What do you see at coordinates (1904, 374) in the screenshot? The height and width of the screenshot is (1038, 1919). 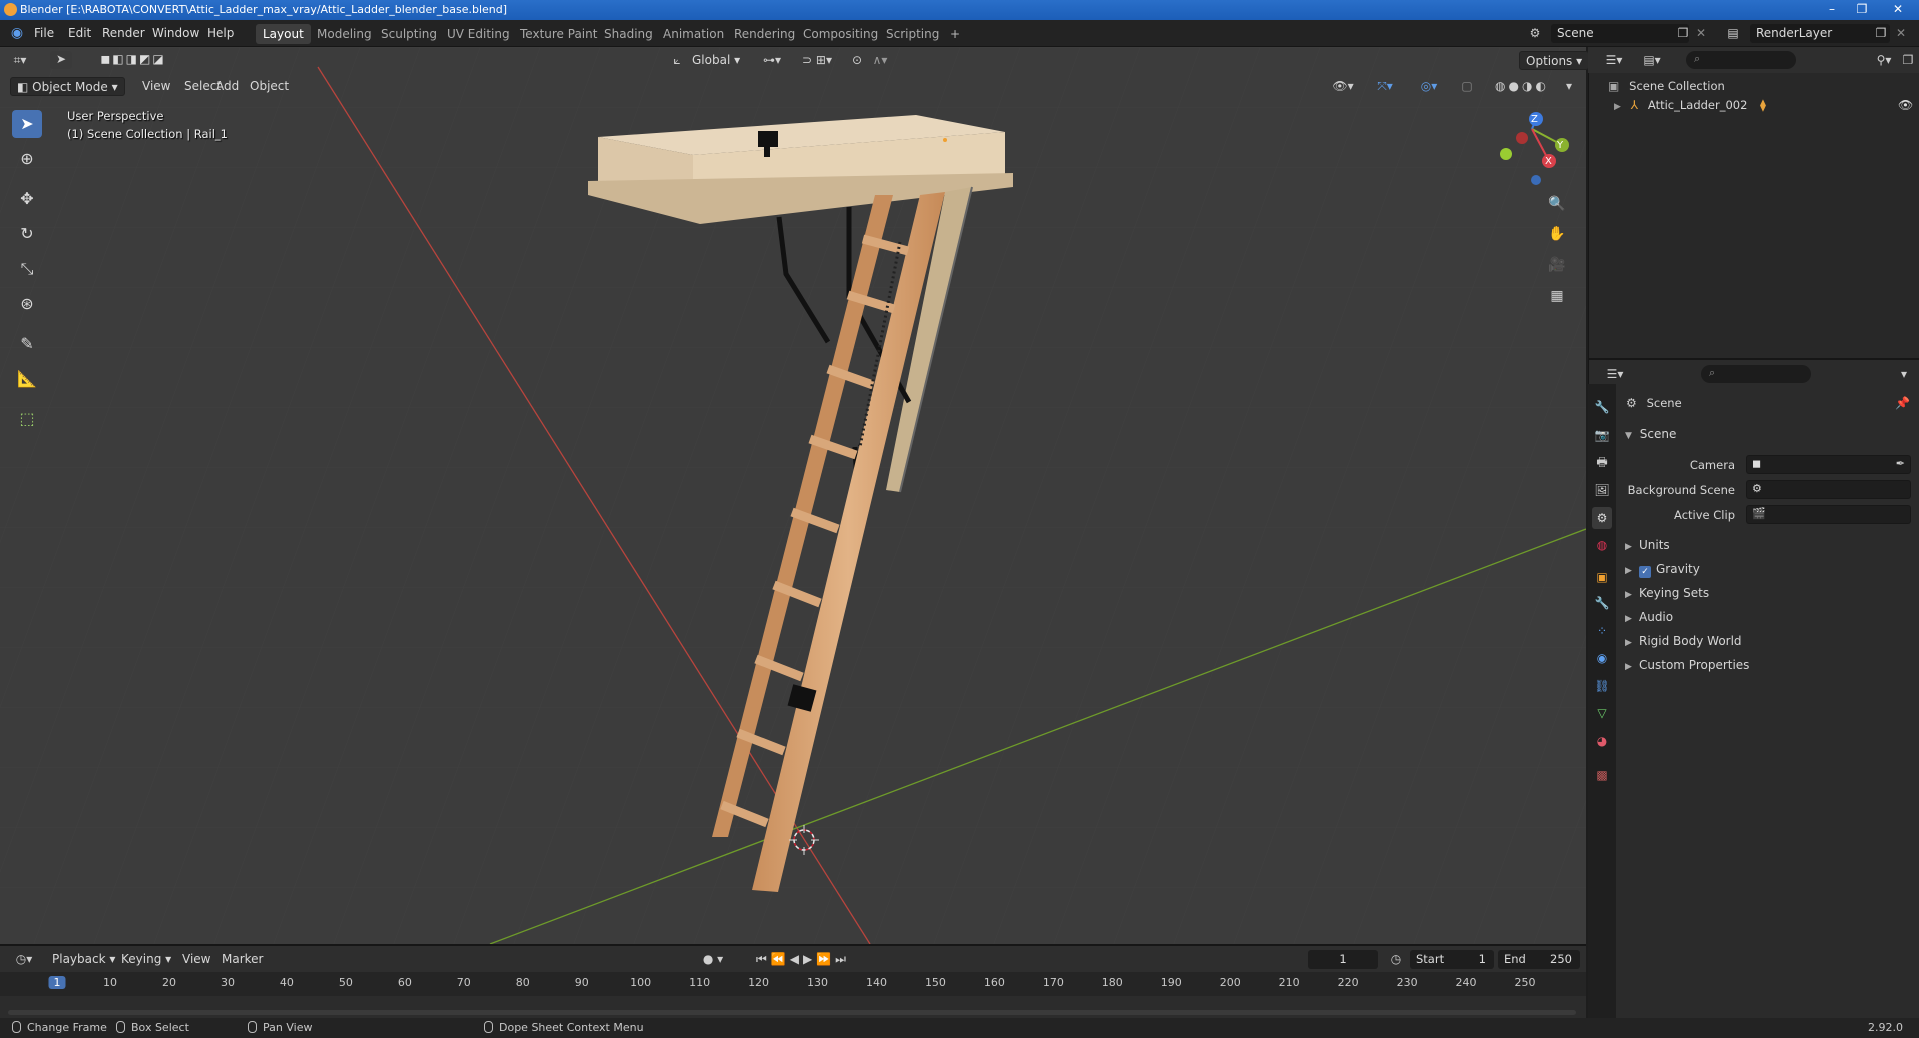 I see `properties-options-icon: ▾` at bounding box center [1904, 374].